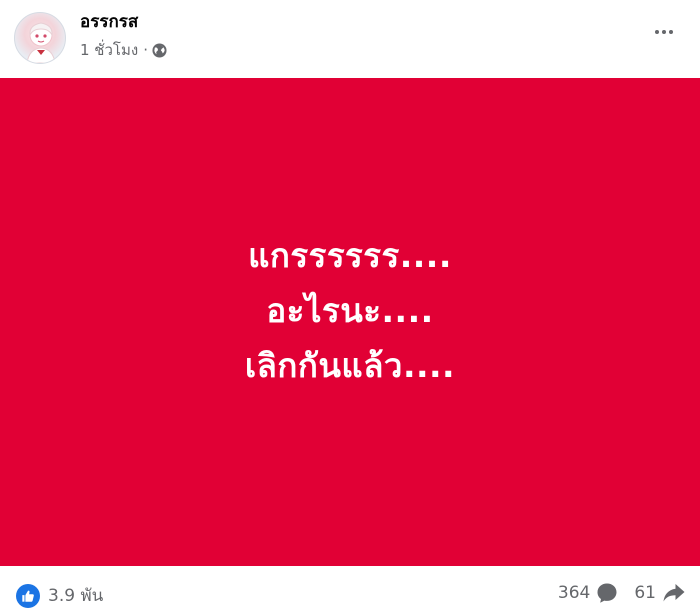  I want to click on post-footer: 3.9 พัน 364 61, so click(350, 590).